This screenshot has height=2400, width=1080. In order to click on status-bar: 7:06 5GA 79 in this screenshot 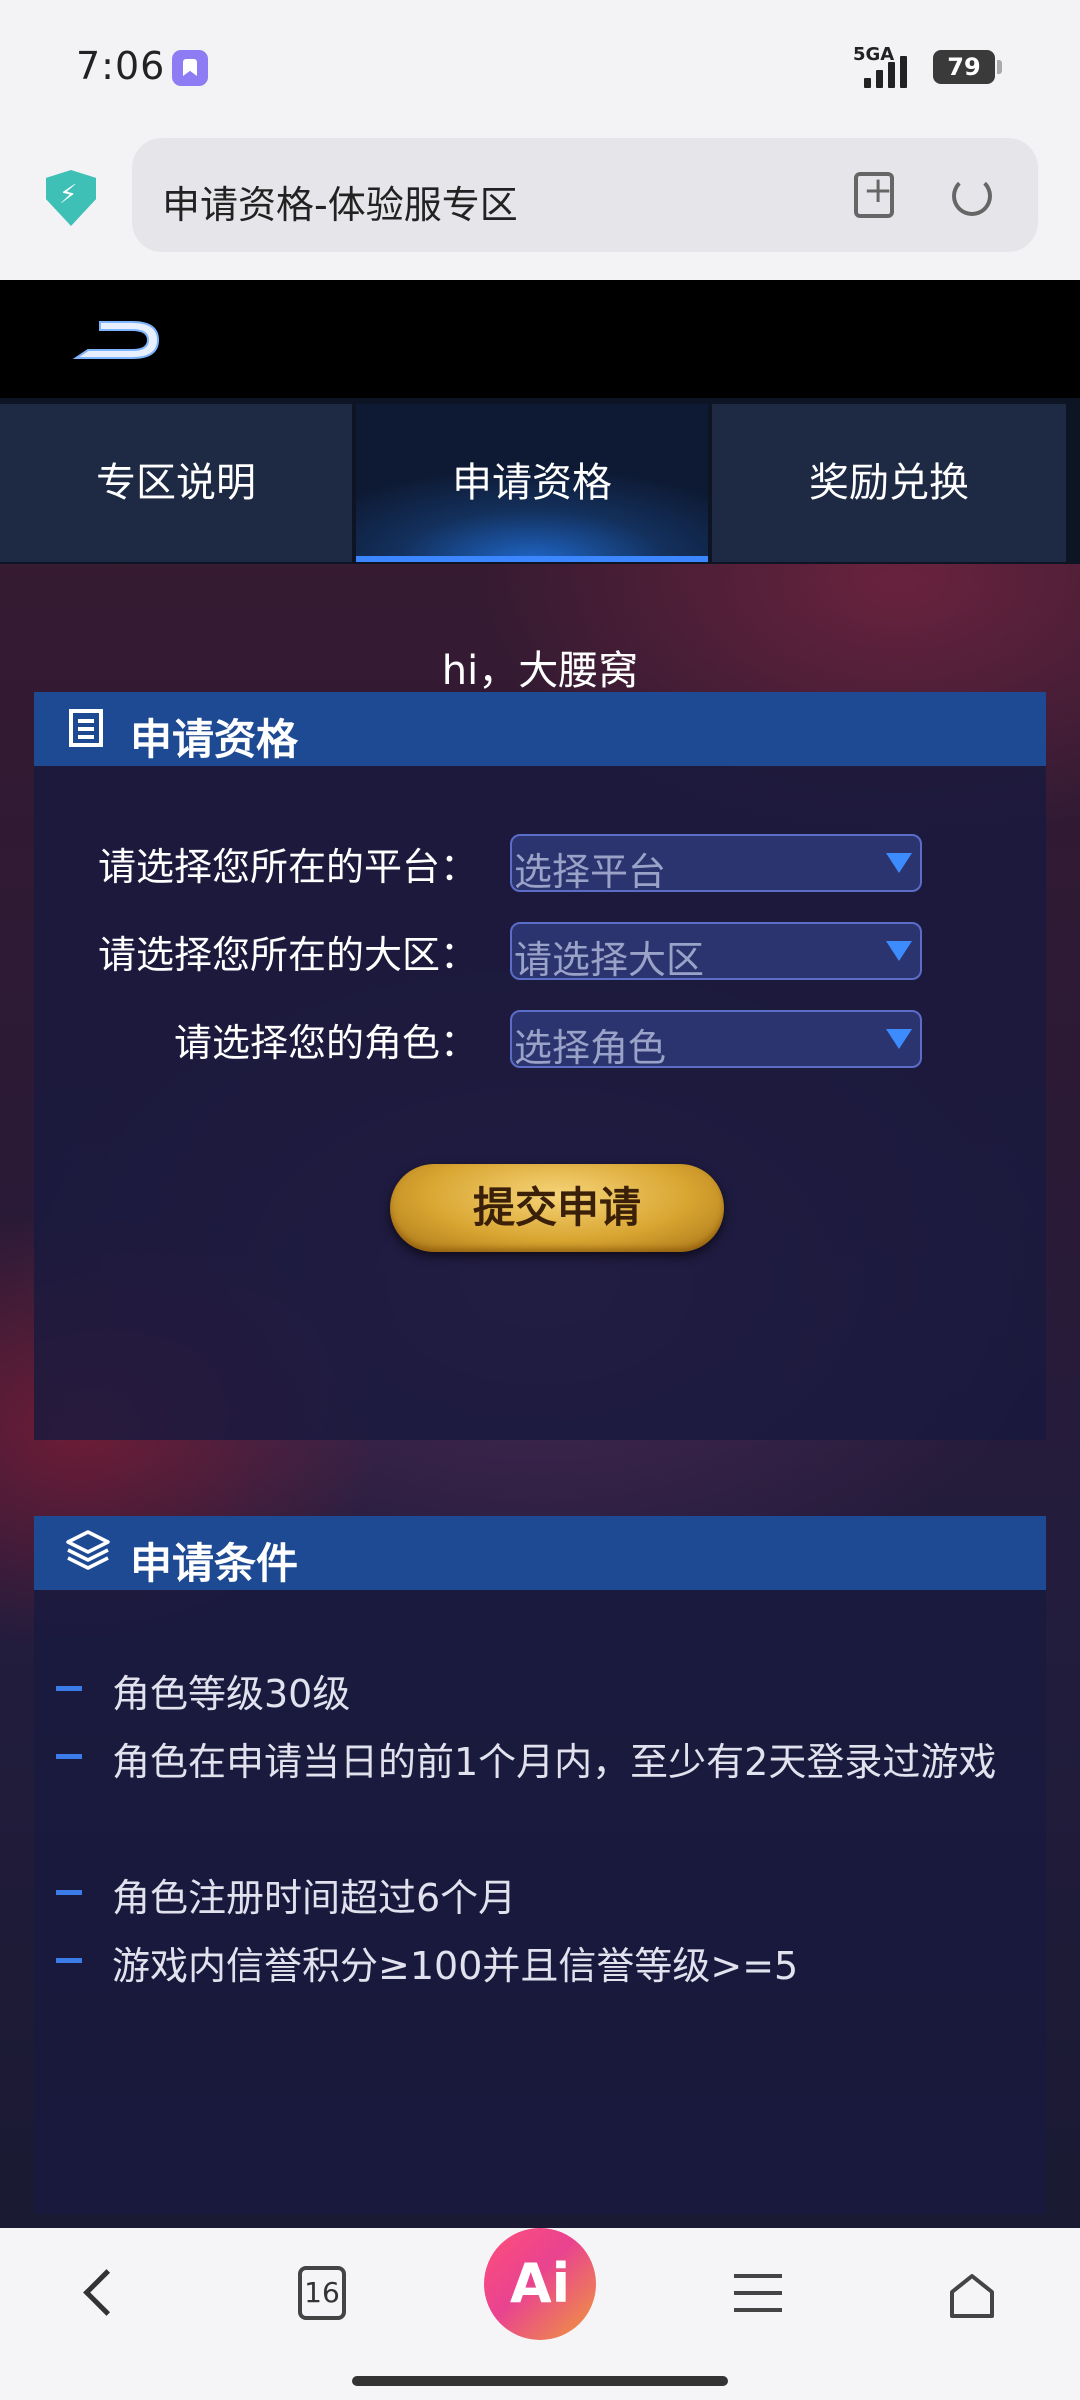, I will do `click(540, 65)`.